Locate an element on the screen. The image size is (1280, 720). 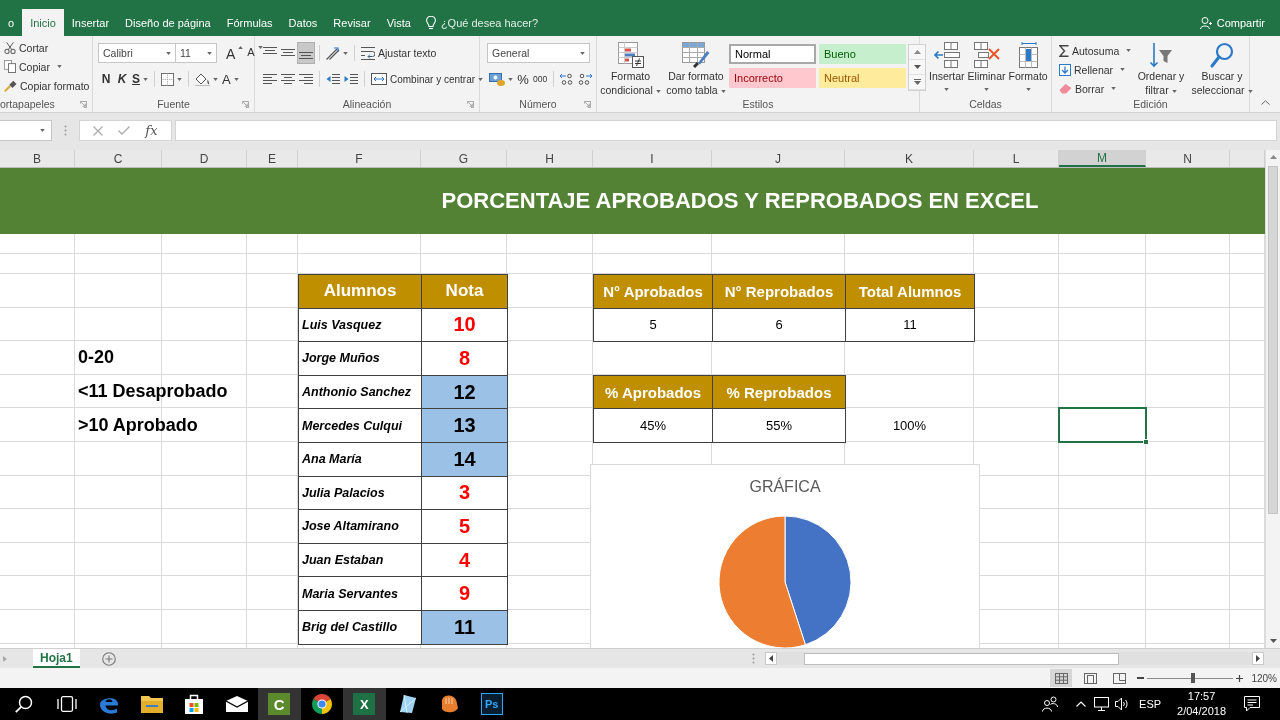
gallery-scroller is located at coordinates (917, 67).